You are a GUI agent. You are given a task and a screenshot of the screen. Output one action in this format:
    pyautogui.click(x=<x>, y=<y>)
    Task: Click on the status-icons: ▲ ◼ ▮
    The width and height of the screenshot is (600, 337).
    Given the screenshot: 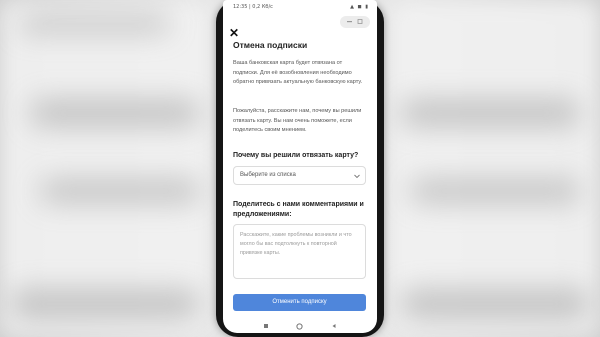 What is the action you would take?
    pyautogui.click(x=359, y=7)
    